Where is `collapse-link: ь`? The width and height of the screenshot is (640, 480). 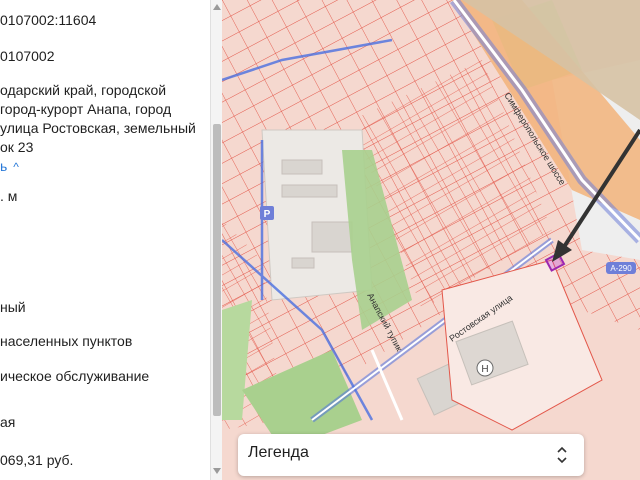 collapse-link: ь is located at coordinates (3, 166).